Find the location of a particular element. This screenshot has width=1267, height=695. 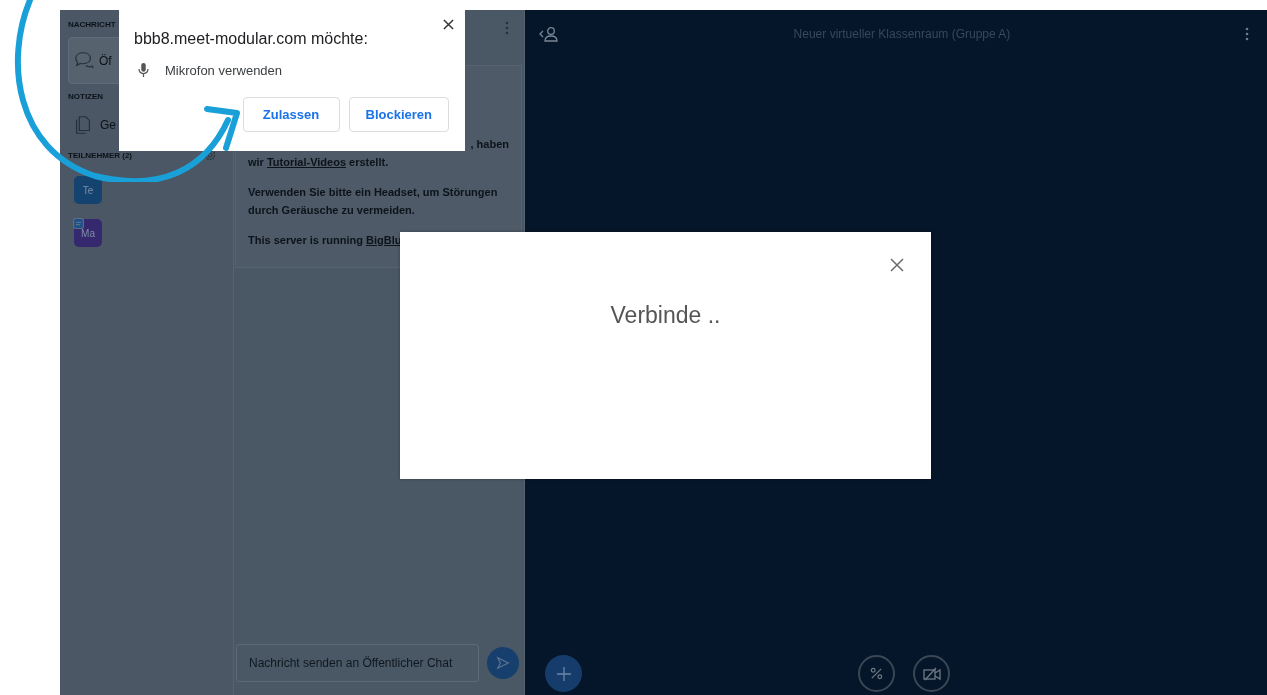

permission-button: Zulassen is located at coordinates (291, 114).